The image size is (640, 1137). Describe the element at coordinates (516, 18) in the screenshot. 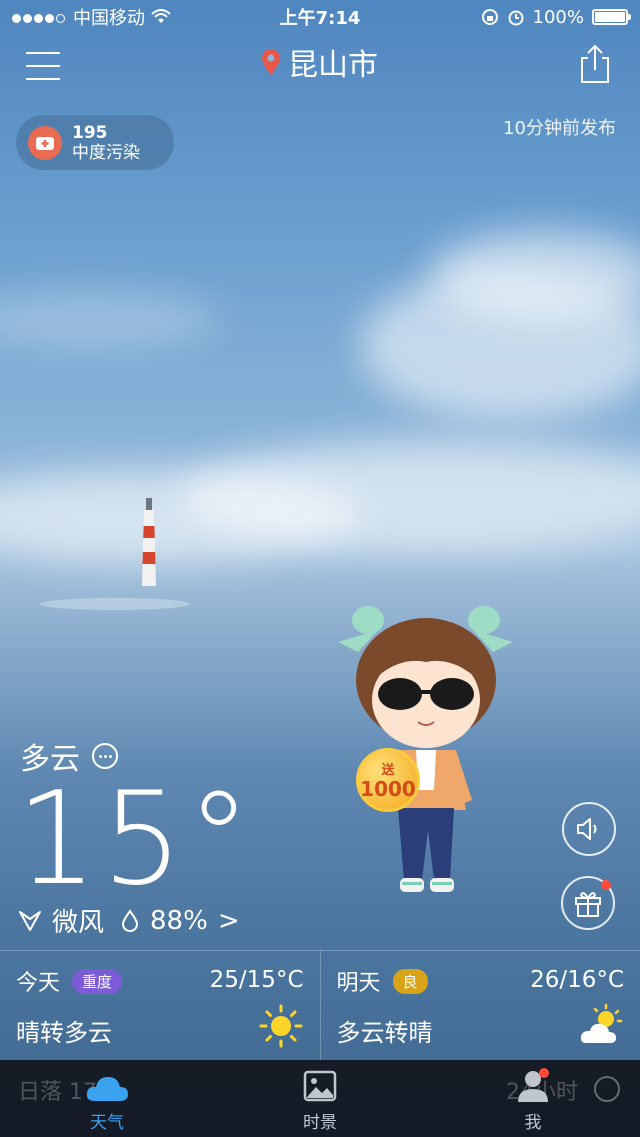

I see `alarm-icon` at that location.